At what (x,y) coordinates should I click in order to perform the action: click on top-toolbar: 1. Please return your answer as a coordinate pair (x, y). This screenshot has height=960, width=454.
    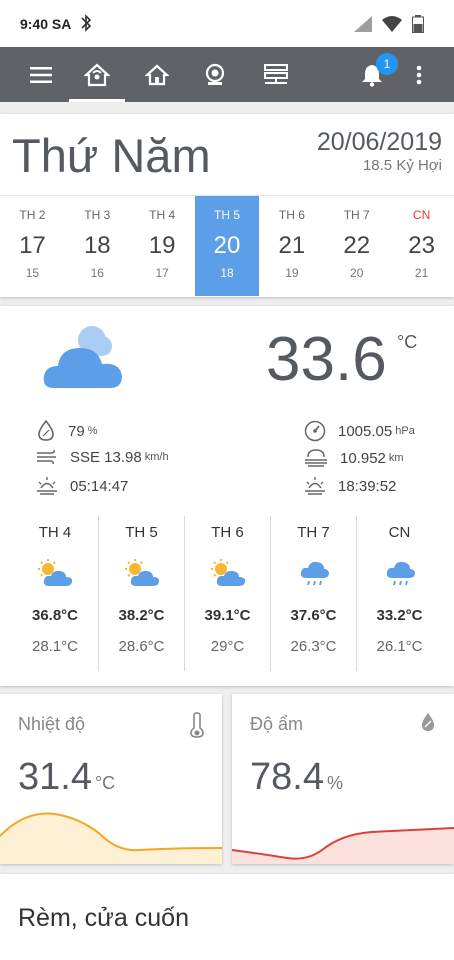
    Looking at the image, I should click on (227, 74).